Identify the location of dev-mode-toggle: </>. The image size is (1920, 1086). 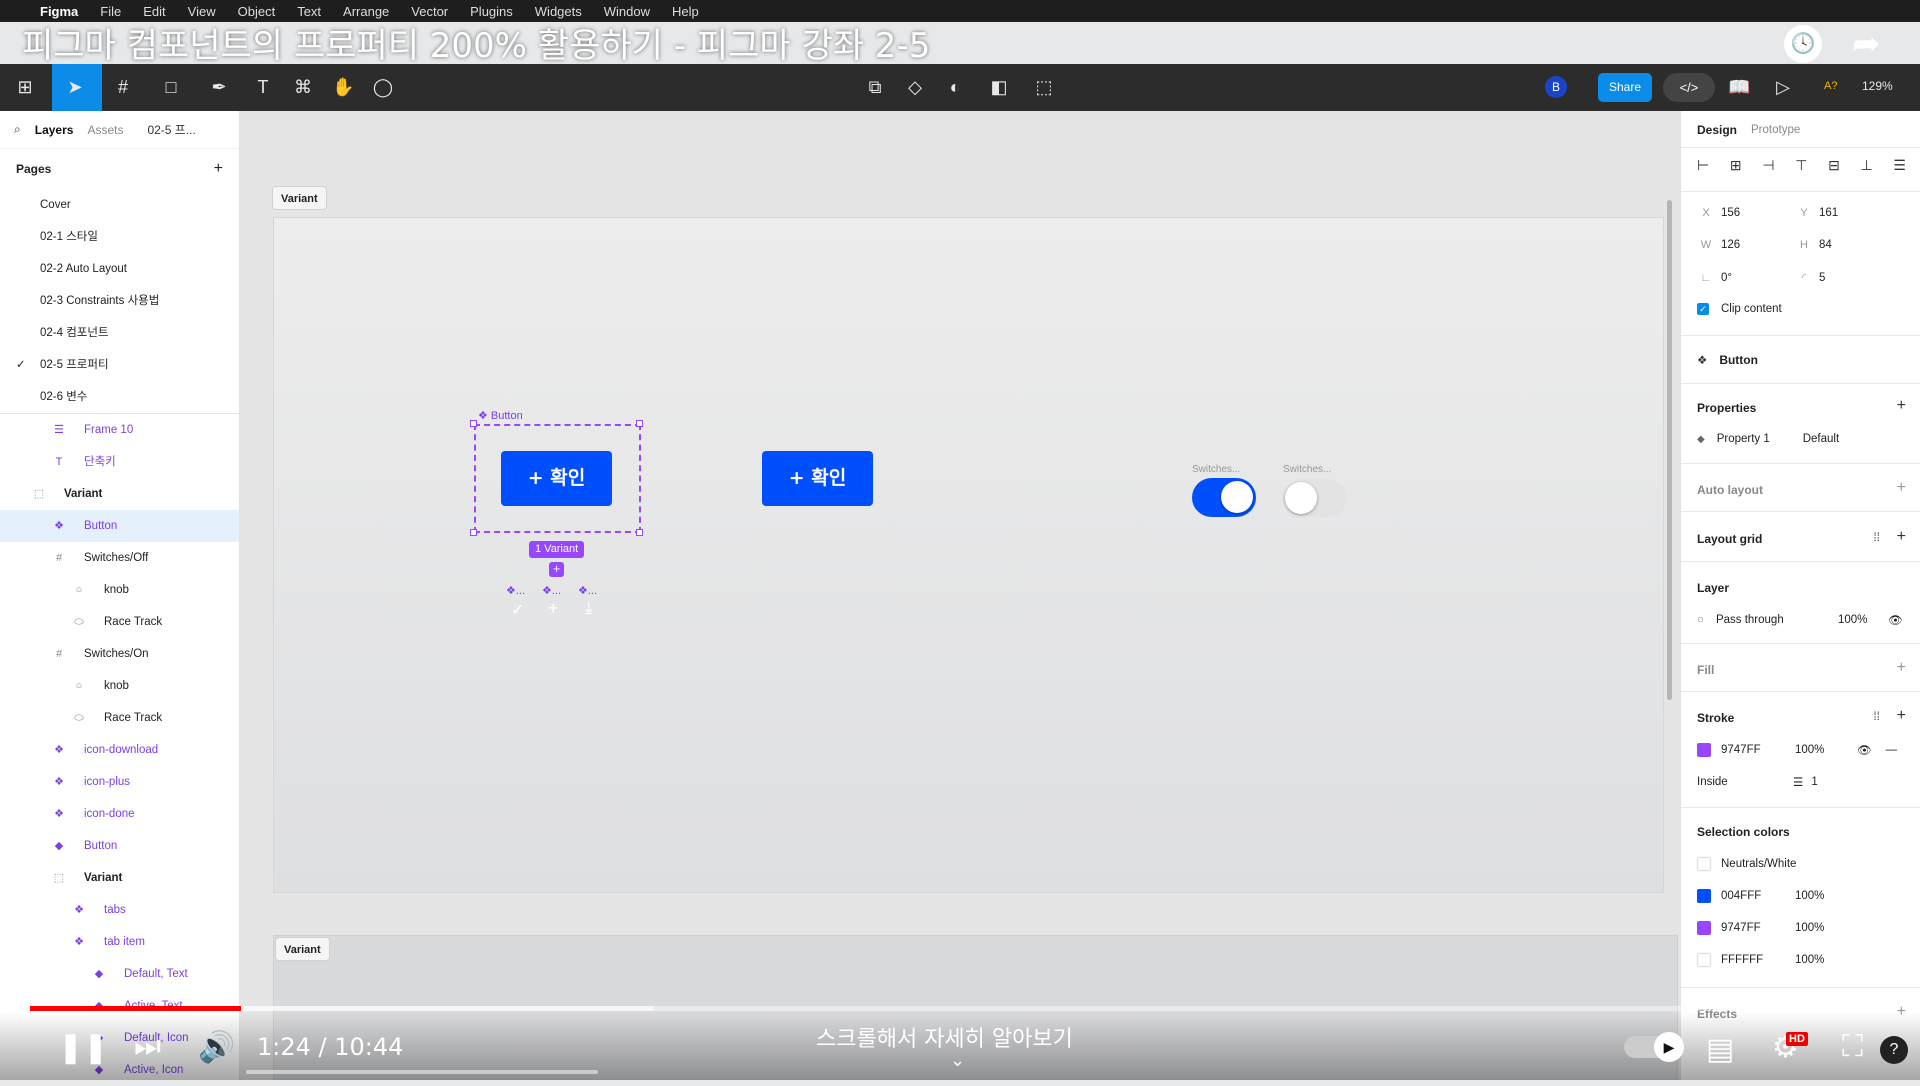
(1689, 87).